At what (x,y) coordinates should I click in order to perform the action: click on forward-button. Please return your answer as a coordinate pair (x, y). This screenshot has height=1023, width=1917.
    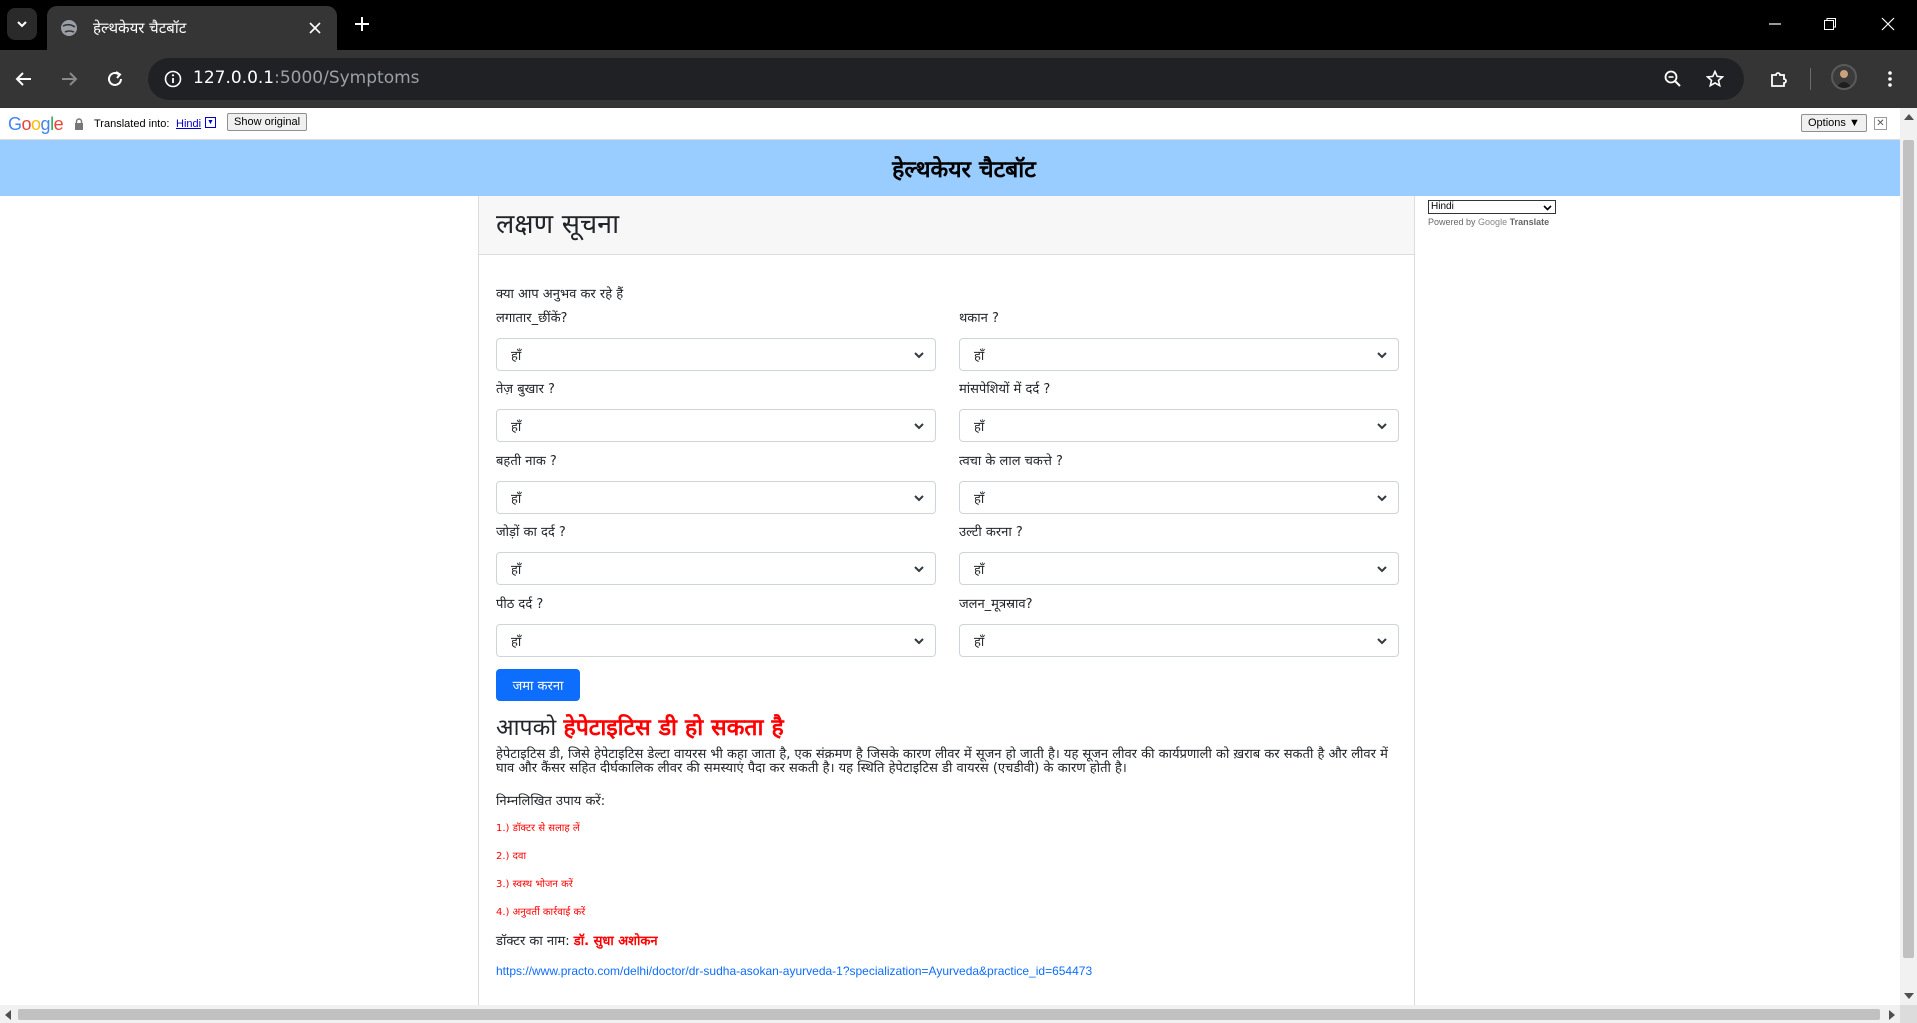
    Looking at the image, I should click on (69, 79).